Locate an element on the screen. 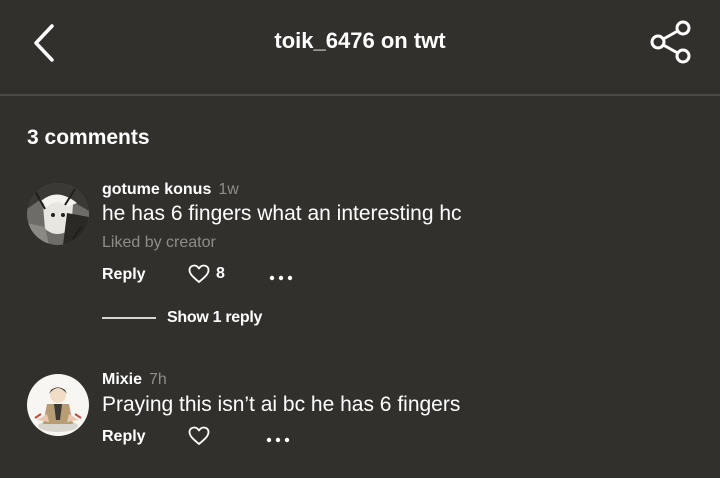  comment-username: Mixie is located at coordinates (122, 379).